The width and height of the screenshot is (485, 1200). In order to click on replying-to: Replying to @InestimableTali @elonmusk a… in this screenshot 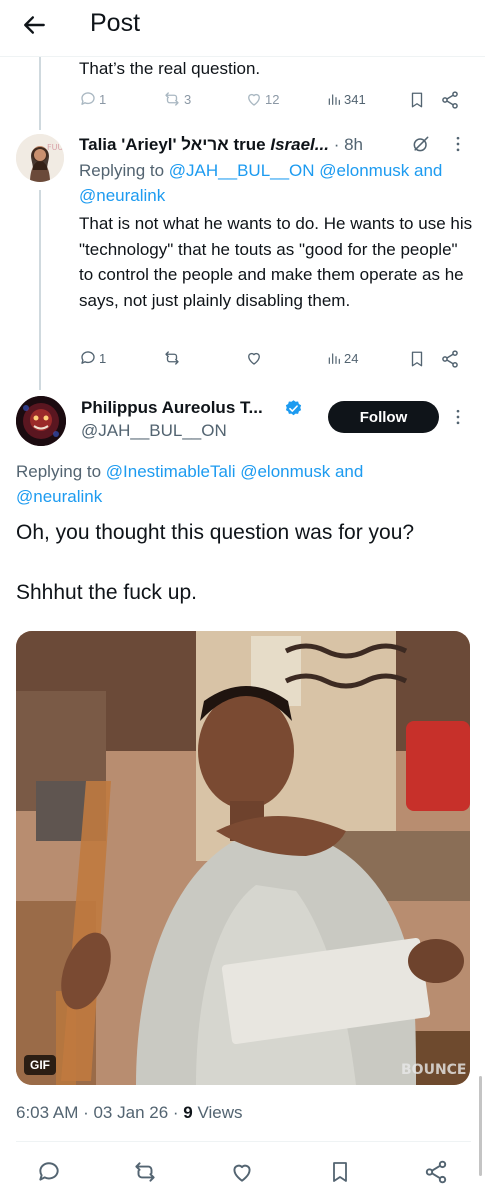, I will do `click(243, 484)`.